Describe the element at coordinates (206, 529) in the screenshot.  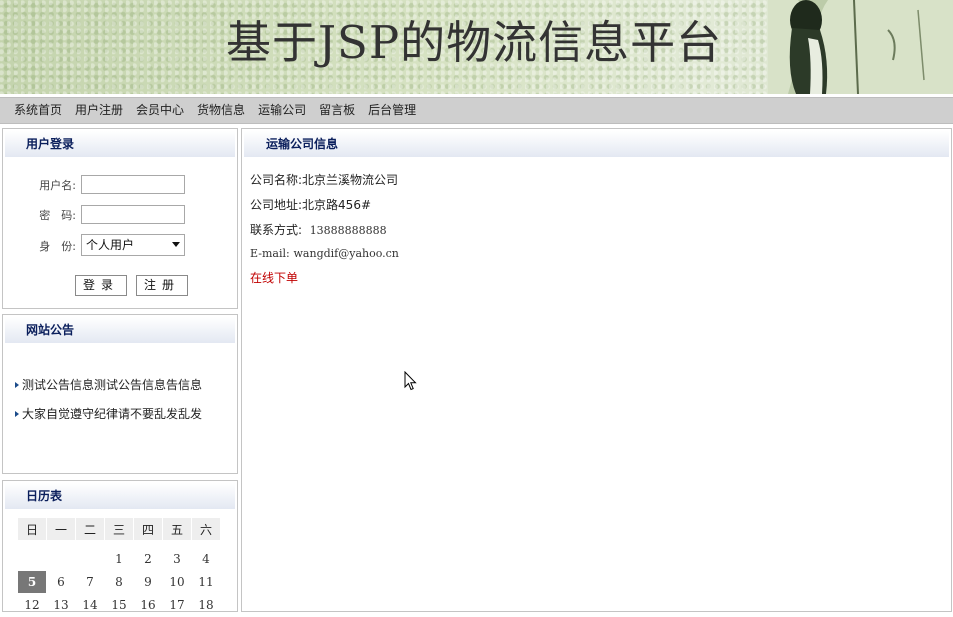
I see `weekday-sat: 六` at that location.